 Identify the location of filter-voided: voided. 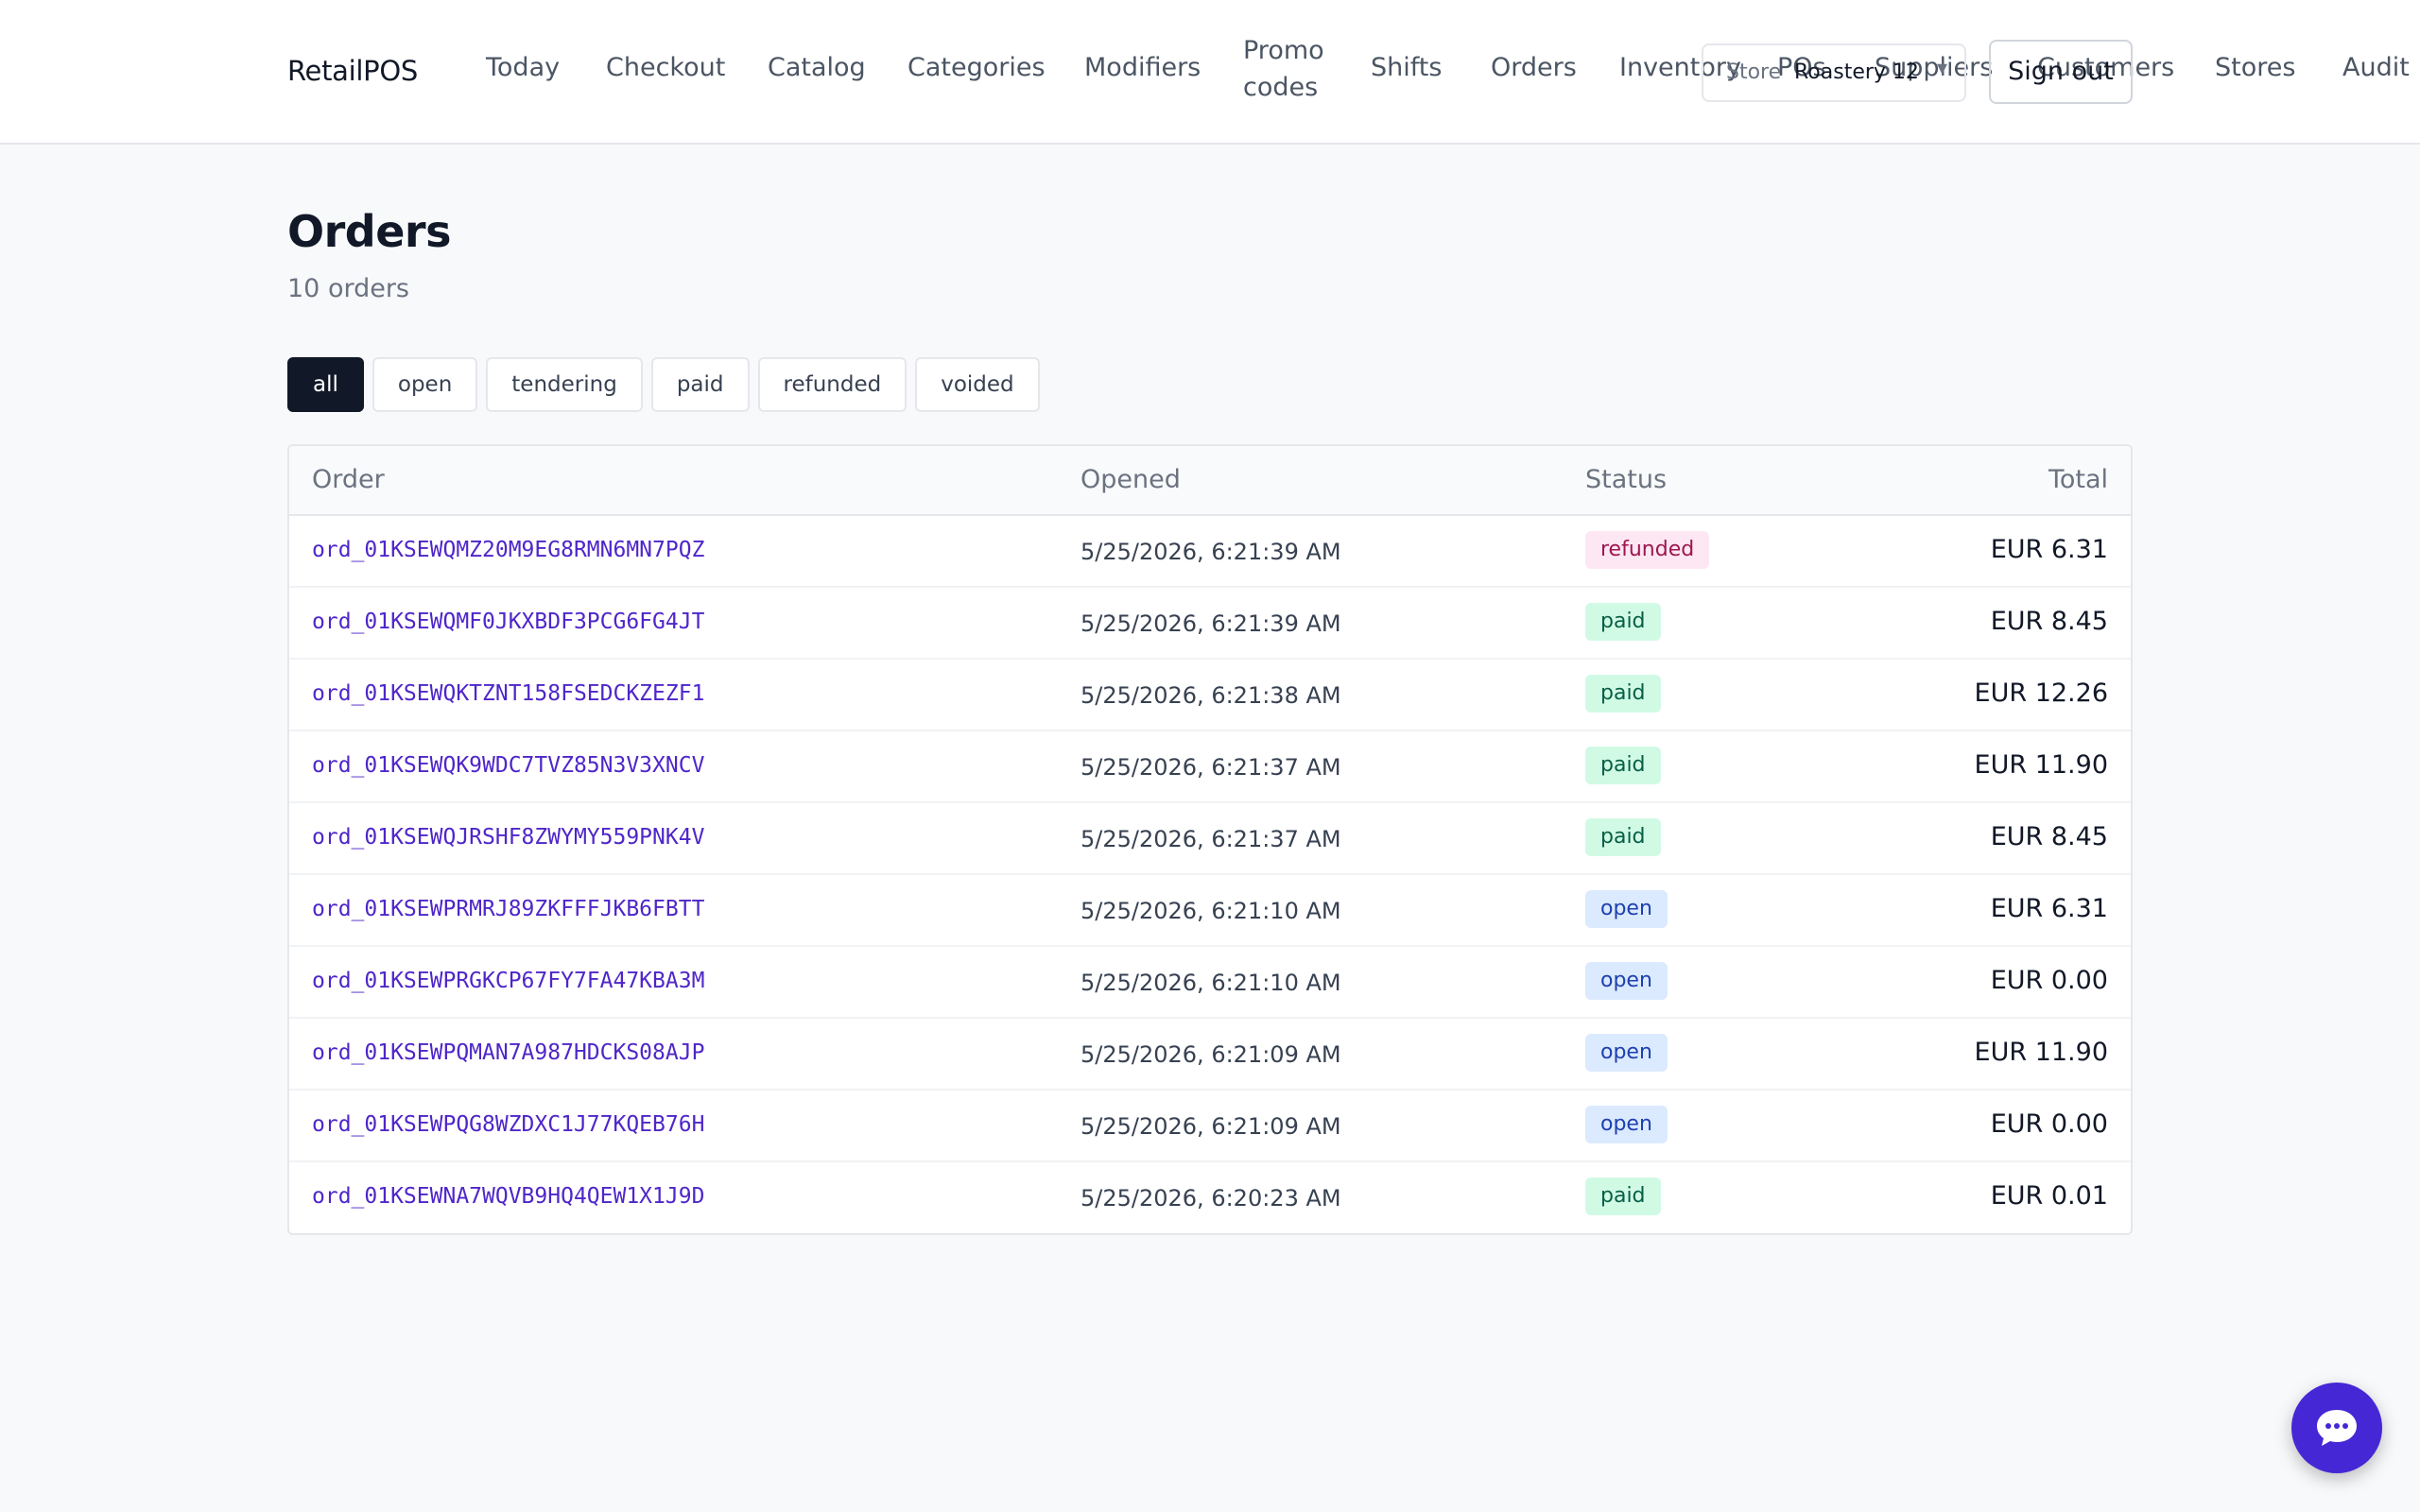
(977, 384).